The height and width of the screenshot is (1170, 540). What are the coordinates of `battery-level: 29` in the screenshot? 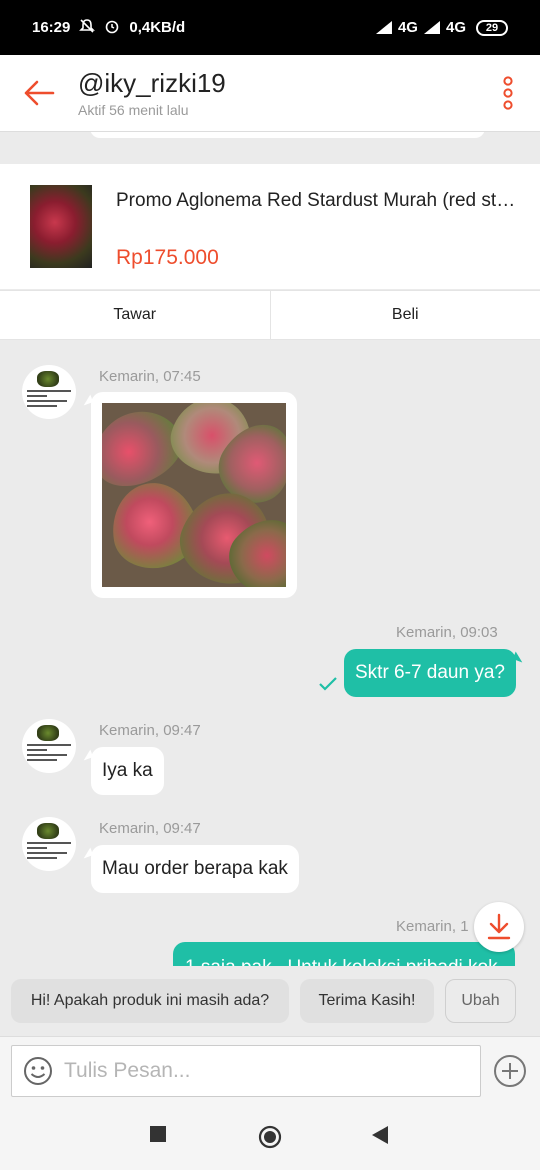 It's located at (492, 27).